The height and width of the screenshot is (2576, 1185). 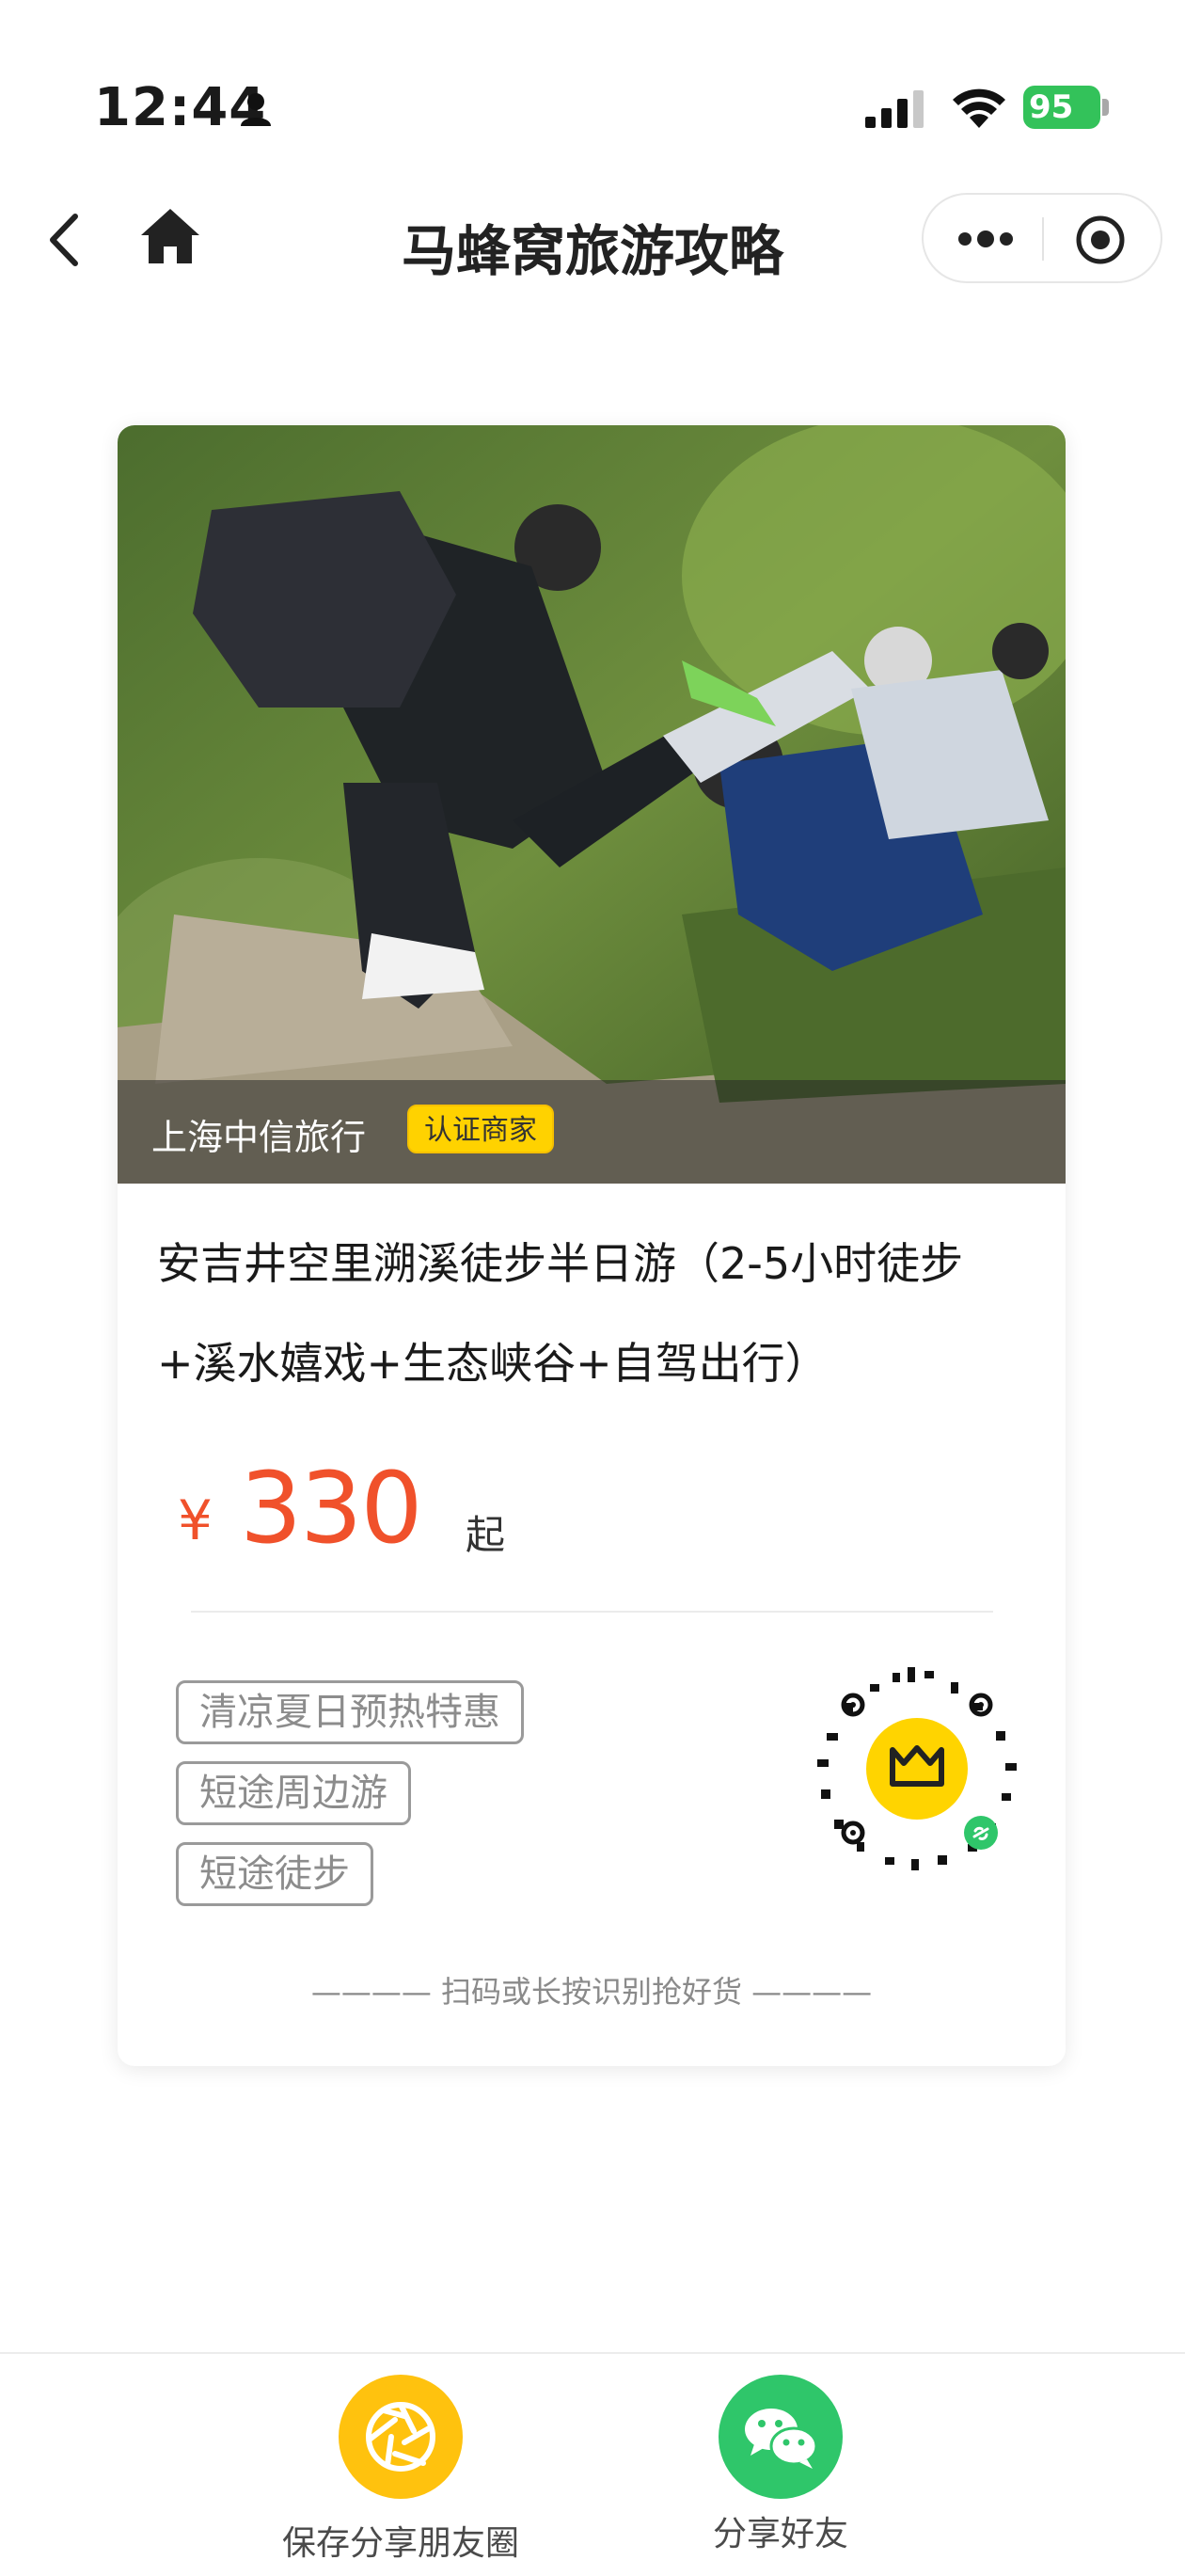 What do you see at coordinates (1100, 240) in the screenshot?
I see `close-miniprogram-icon` at bounding box center [1100, 240].